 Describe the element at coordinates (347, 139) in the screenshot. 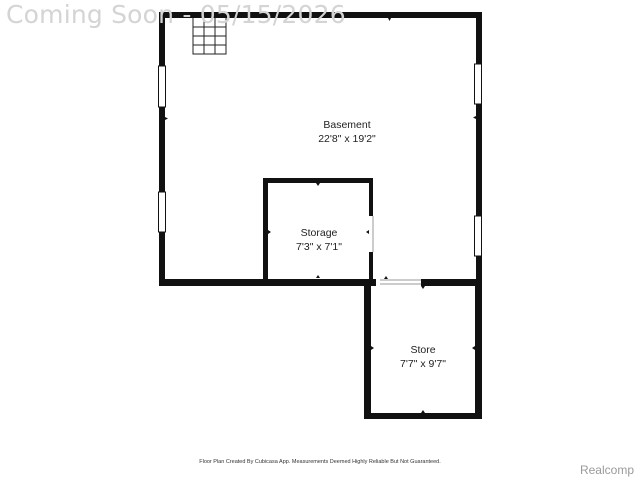

I see `room-dimensions: 22'8" x 19'2"` at that location.